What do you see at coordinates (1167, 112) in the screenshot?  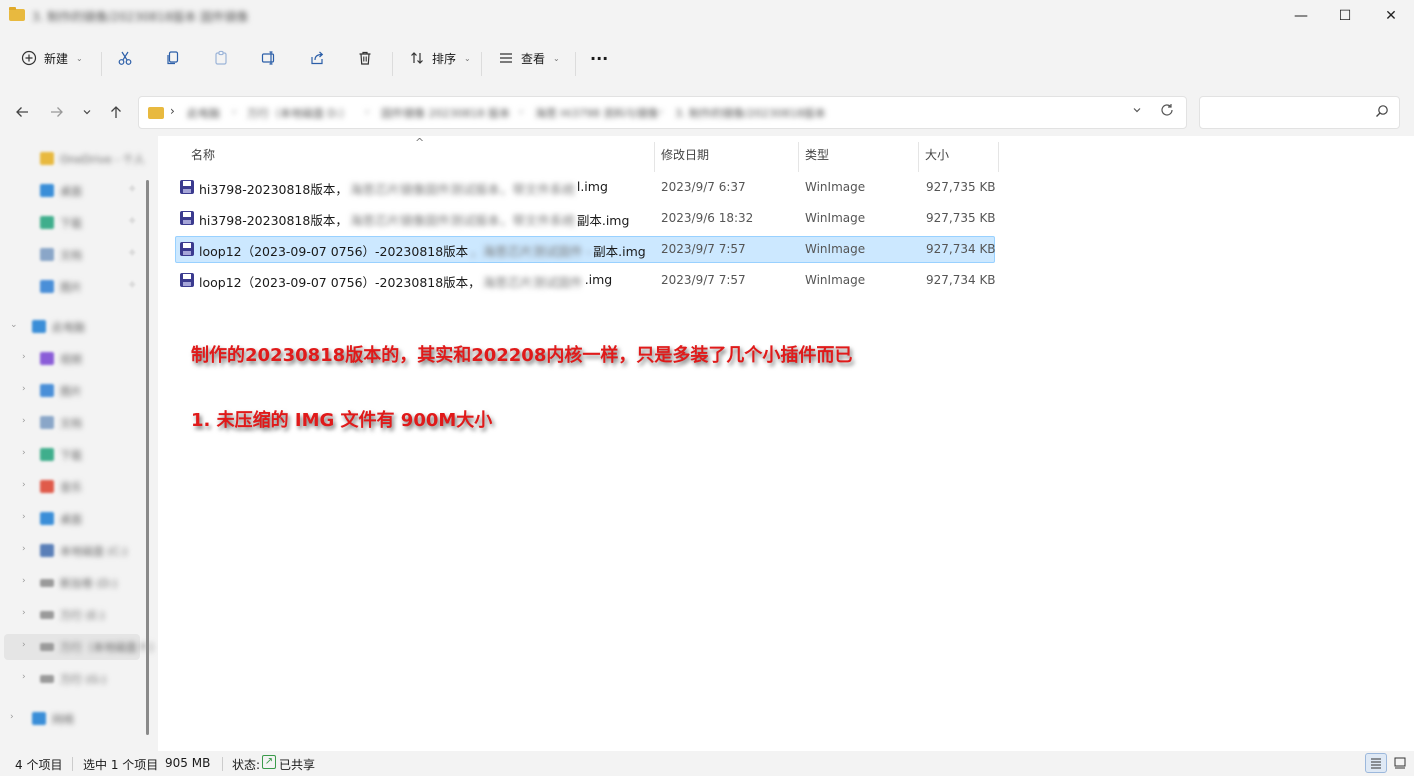 I see `refresh-icon` at bounding box center [1167, 112].